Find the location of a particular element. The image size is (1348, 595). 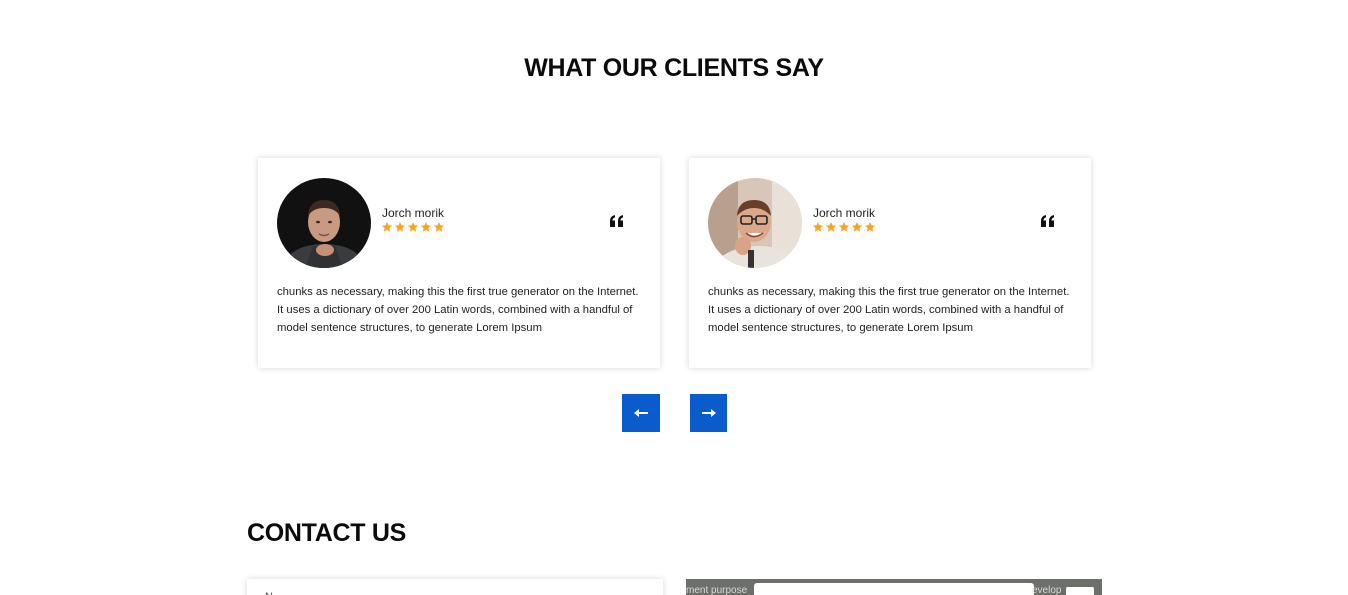

form-field-label: N is located at coordinates (269, 593).